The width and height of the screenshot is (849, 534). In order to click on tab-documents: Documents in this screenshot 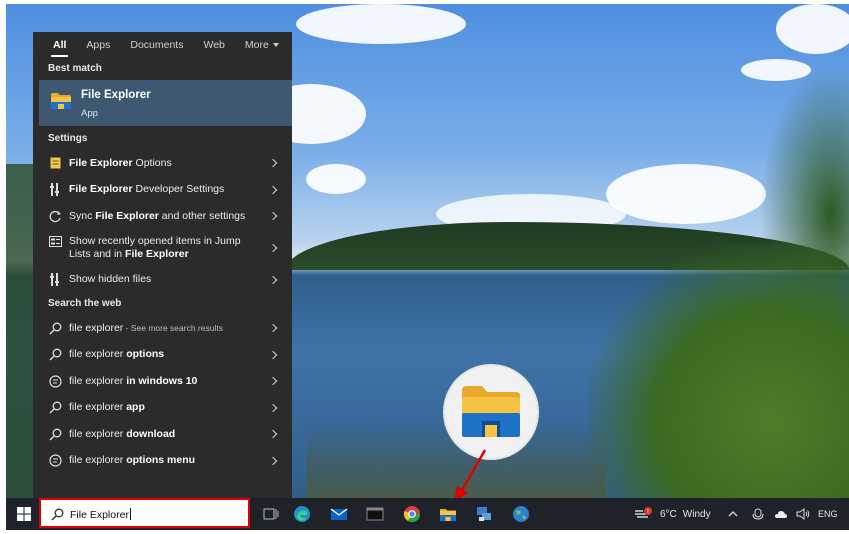, I will do `click(156, 45)`.